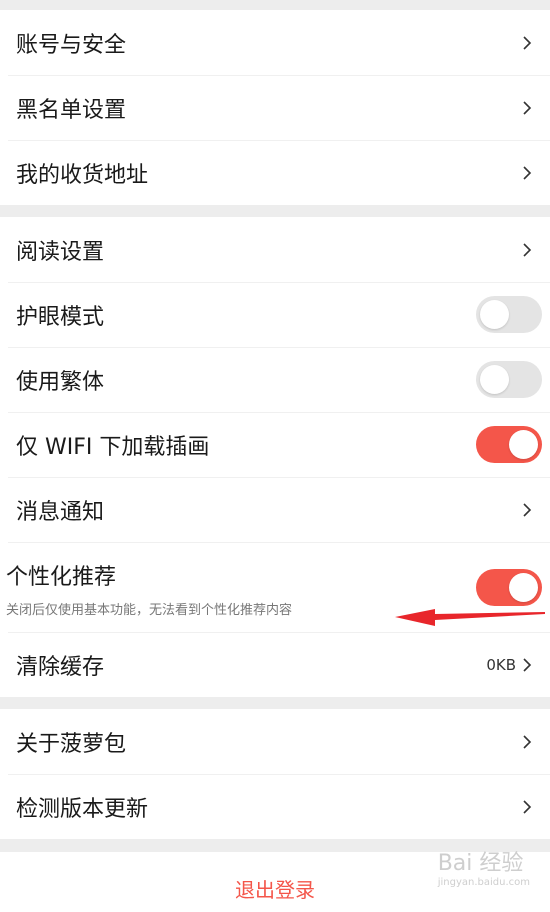 This screenshot has width=550, height=912. Describe the element at coordinates (275, 172) in the screenshot. I see `setting-row-shipping-address: 我的收货地址` at that location.